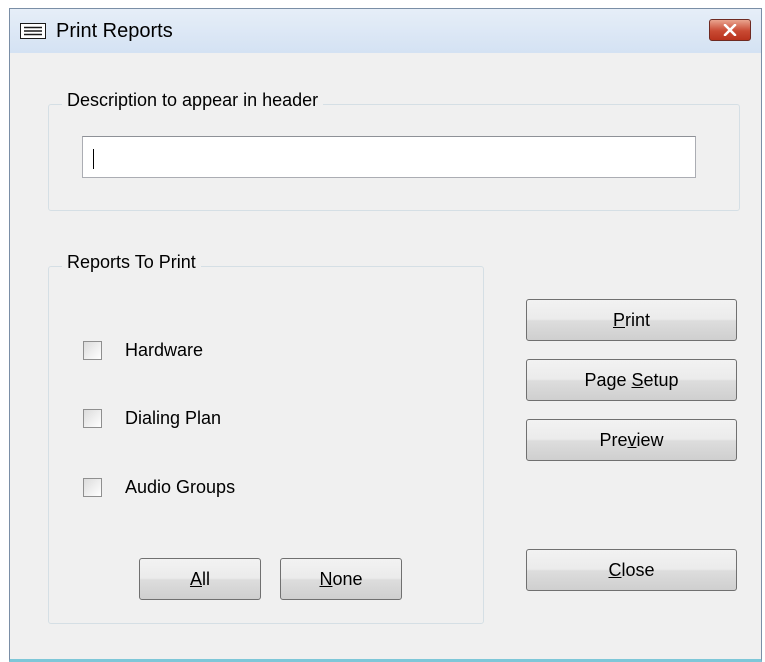 The height and width of the screenshot is (662, 765). What do you see at coordinates (93, 159) in the screenshot?
I see `text-caret` at bounding box center [93, 159].